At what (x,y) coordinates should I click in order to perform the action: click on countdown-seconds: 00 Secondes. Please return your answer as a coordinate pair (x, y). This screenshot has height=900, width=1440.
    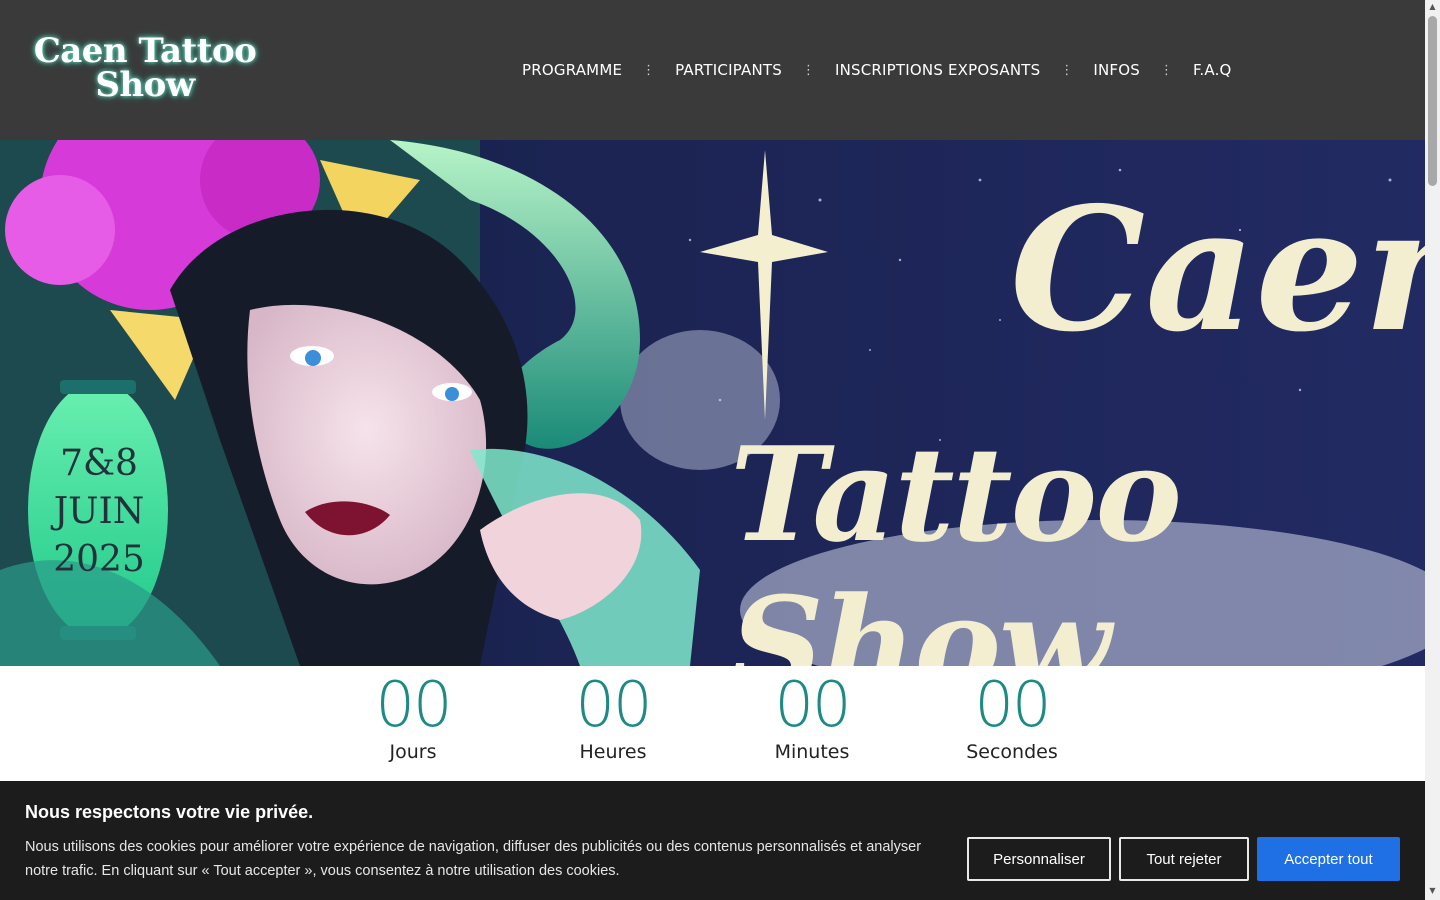
    Looking at the image, I should click on (1012, 715).